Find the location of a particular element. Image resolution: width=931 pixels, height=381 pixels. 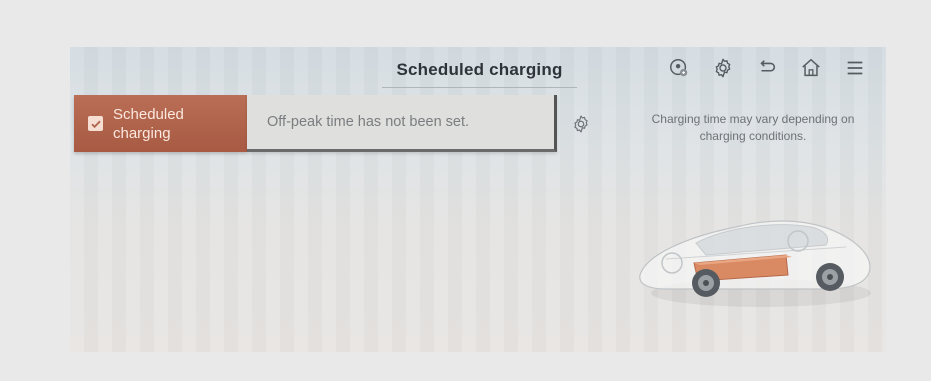

note-line-2: charging conditions. is located at coordinates (753, 136).